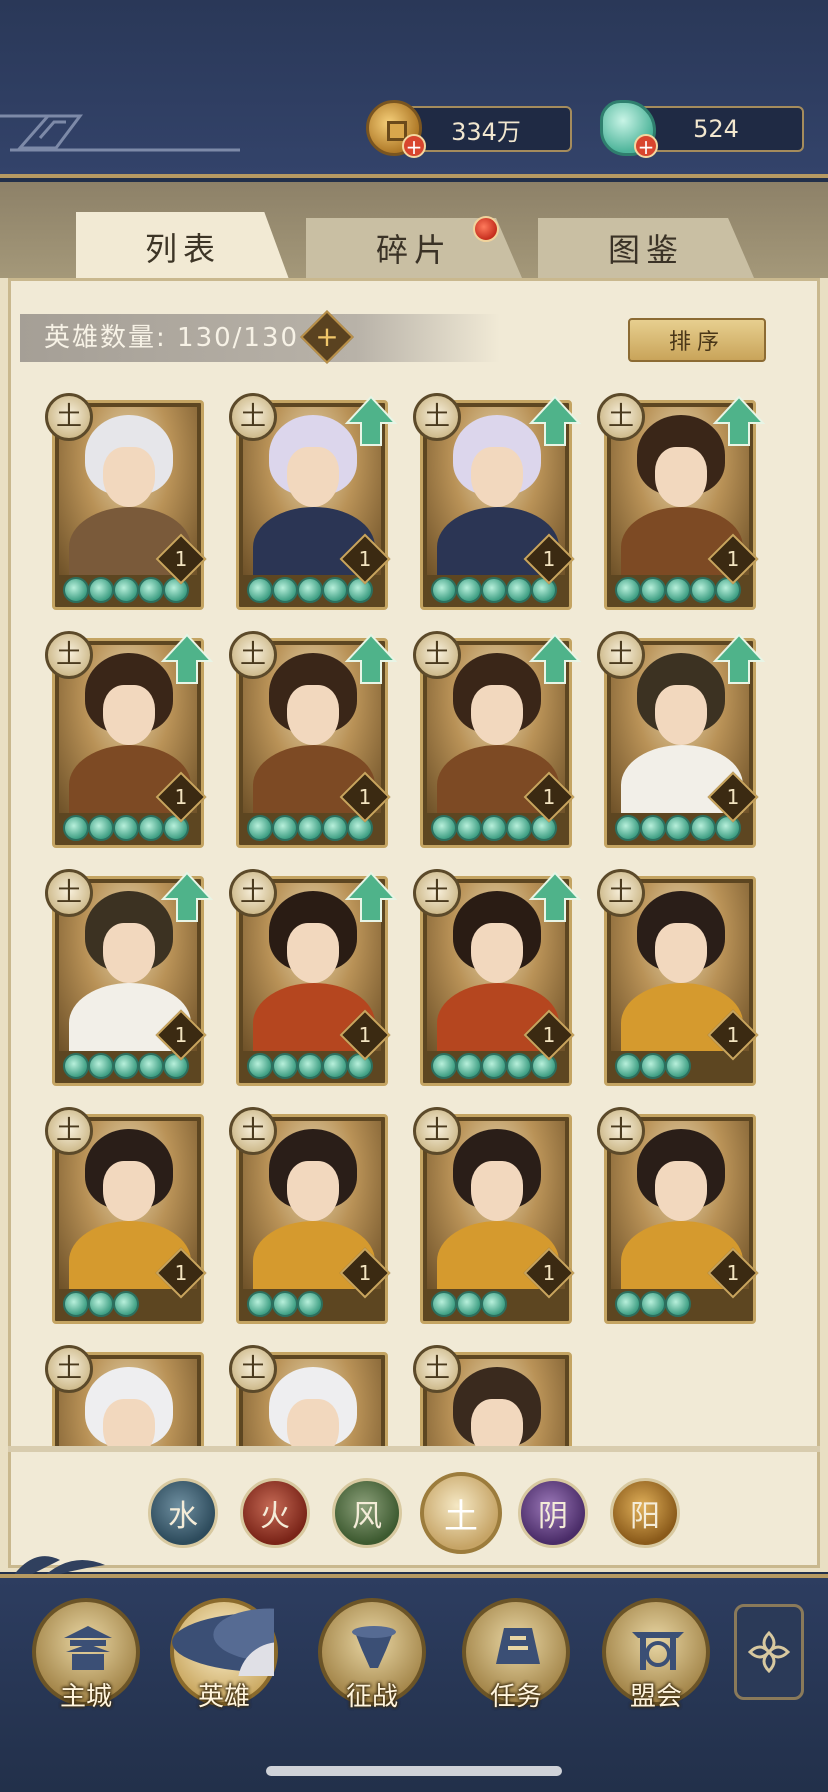 Image resolution: width=828 pixels, height=1792 pixels. Describe the element at coordinates (553, 1513) in the screenshot. I see `filter-yin-button: 阴` at that location.